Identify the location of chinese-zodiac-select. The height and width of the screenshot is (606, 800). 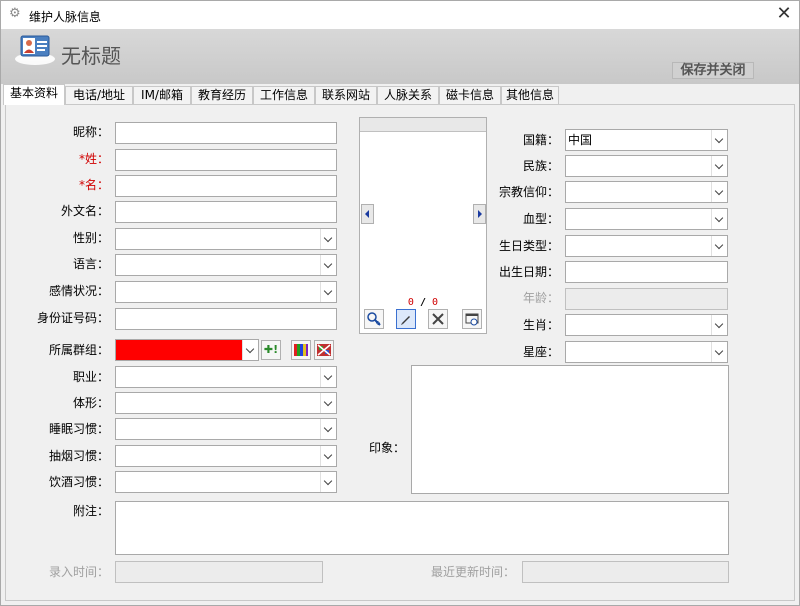
(646, 325).